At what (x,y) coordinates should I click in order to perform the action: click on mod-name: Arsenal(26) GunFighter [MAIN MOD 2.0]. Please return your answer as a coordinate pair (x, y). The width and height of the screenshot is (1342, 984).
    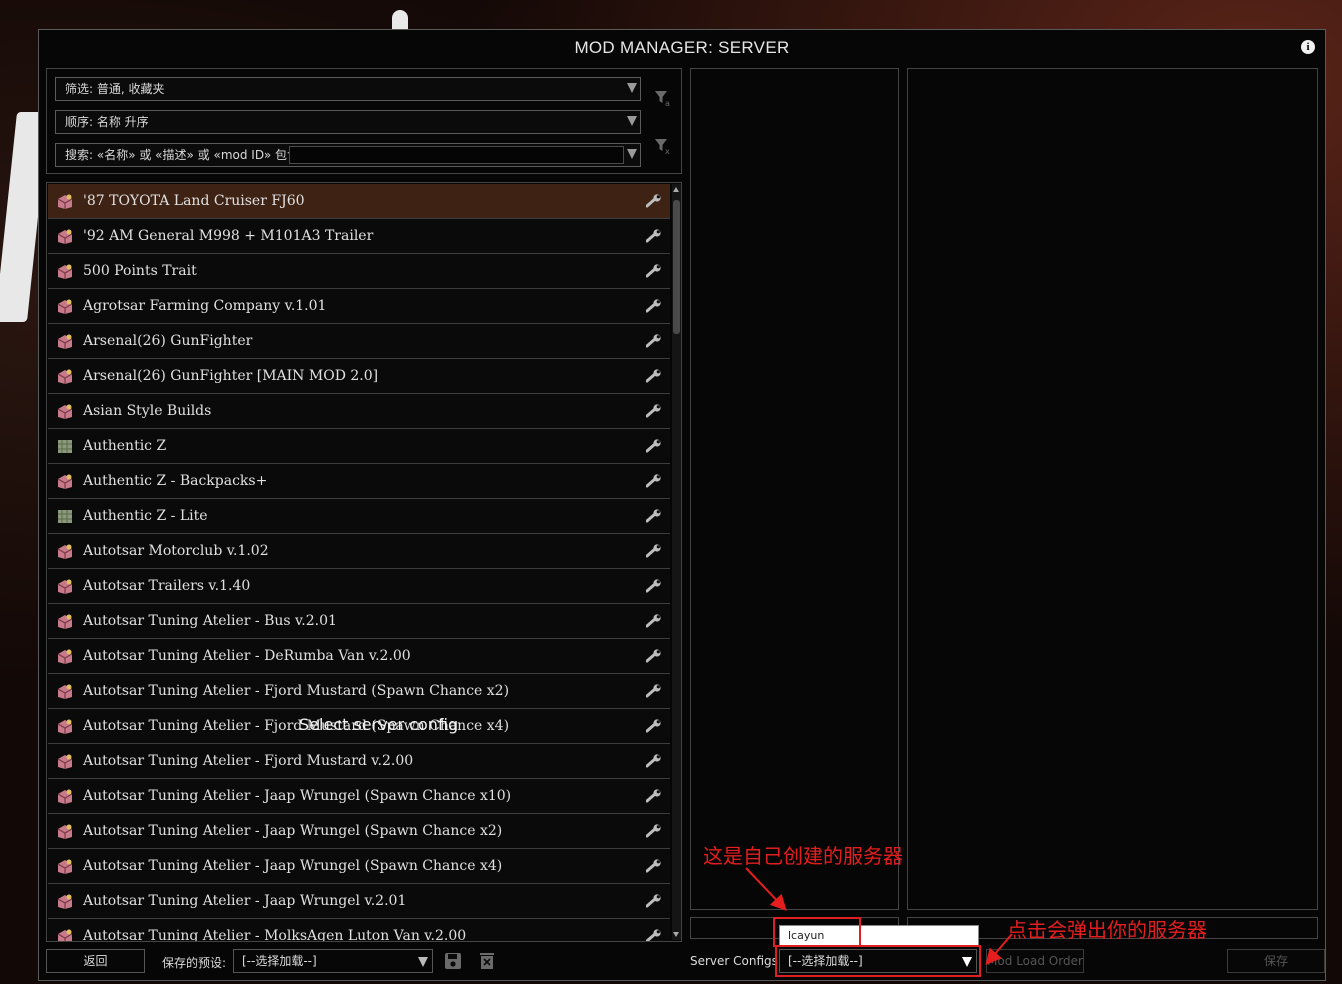
    Looking at the image, I should click on (231, 376).